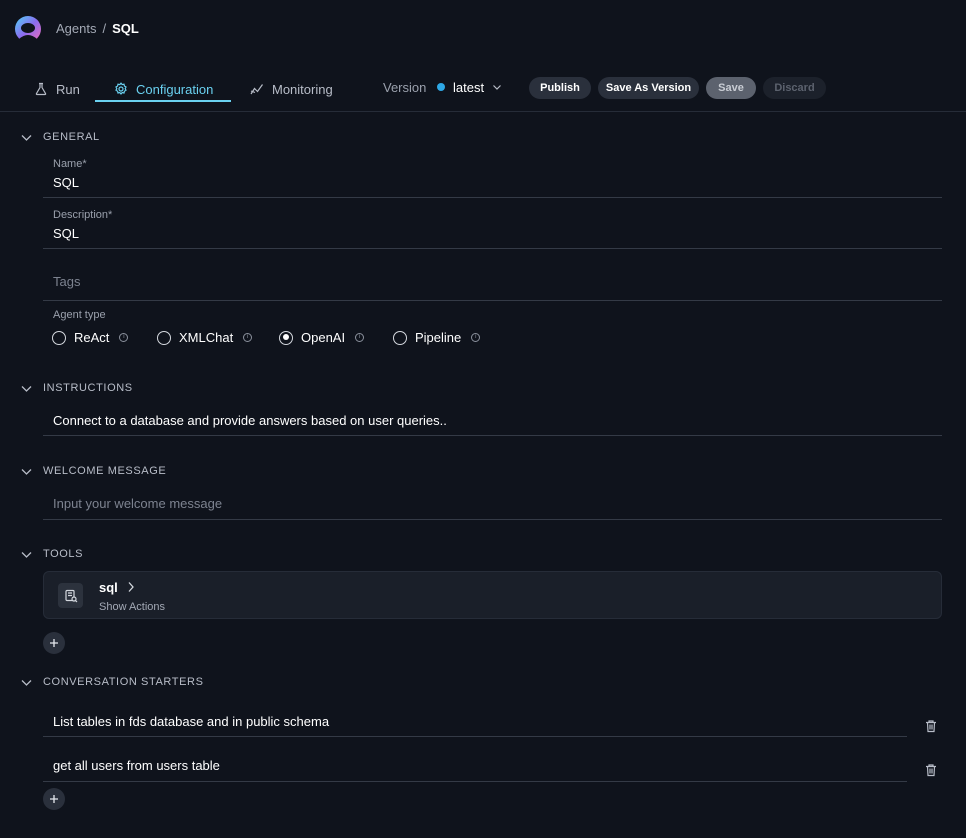 The height and width of the screenshot is (838, 966). I want to click on version-status-dot, so click(441, 87).